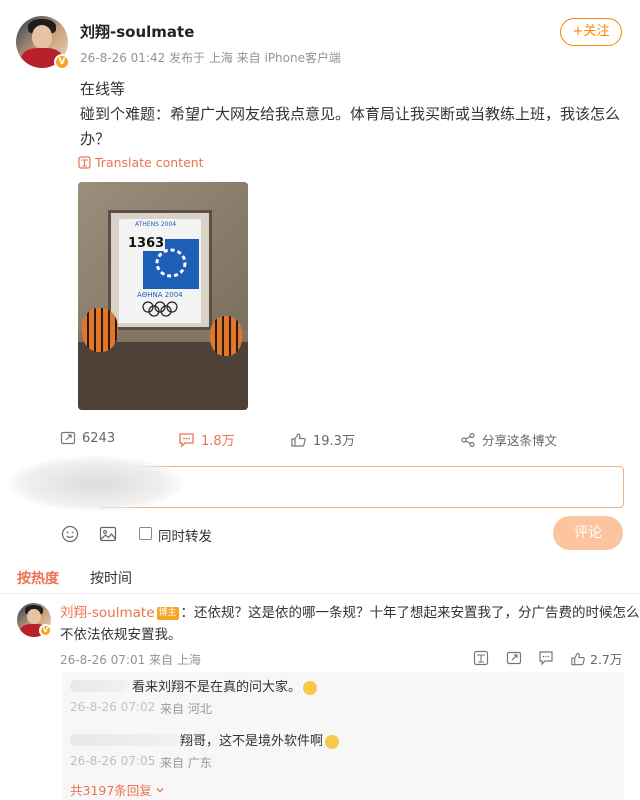 This screenshot has height=800, width=640. What do you see at coordinates (210, 58) in the screenshot?
I see `post-meta: 26-8-26 01:42 发布于 上海 来自 iPhone客户端` at bounding box center [210, 58].